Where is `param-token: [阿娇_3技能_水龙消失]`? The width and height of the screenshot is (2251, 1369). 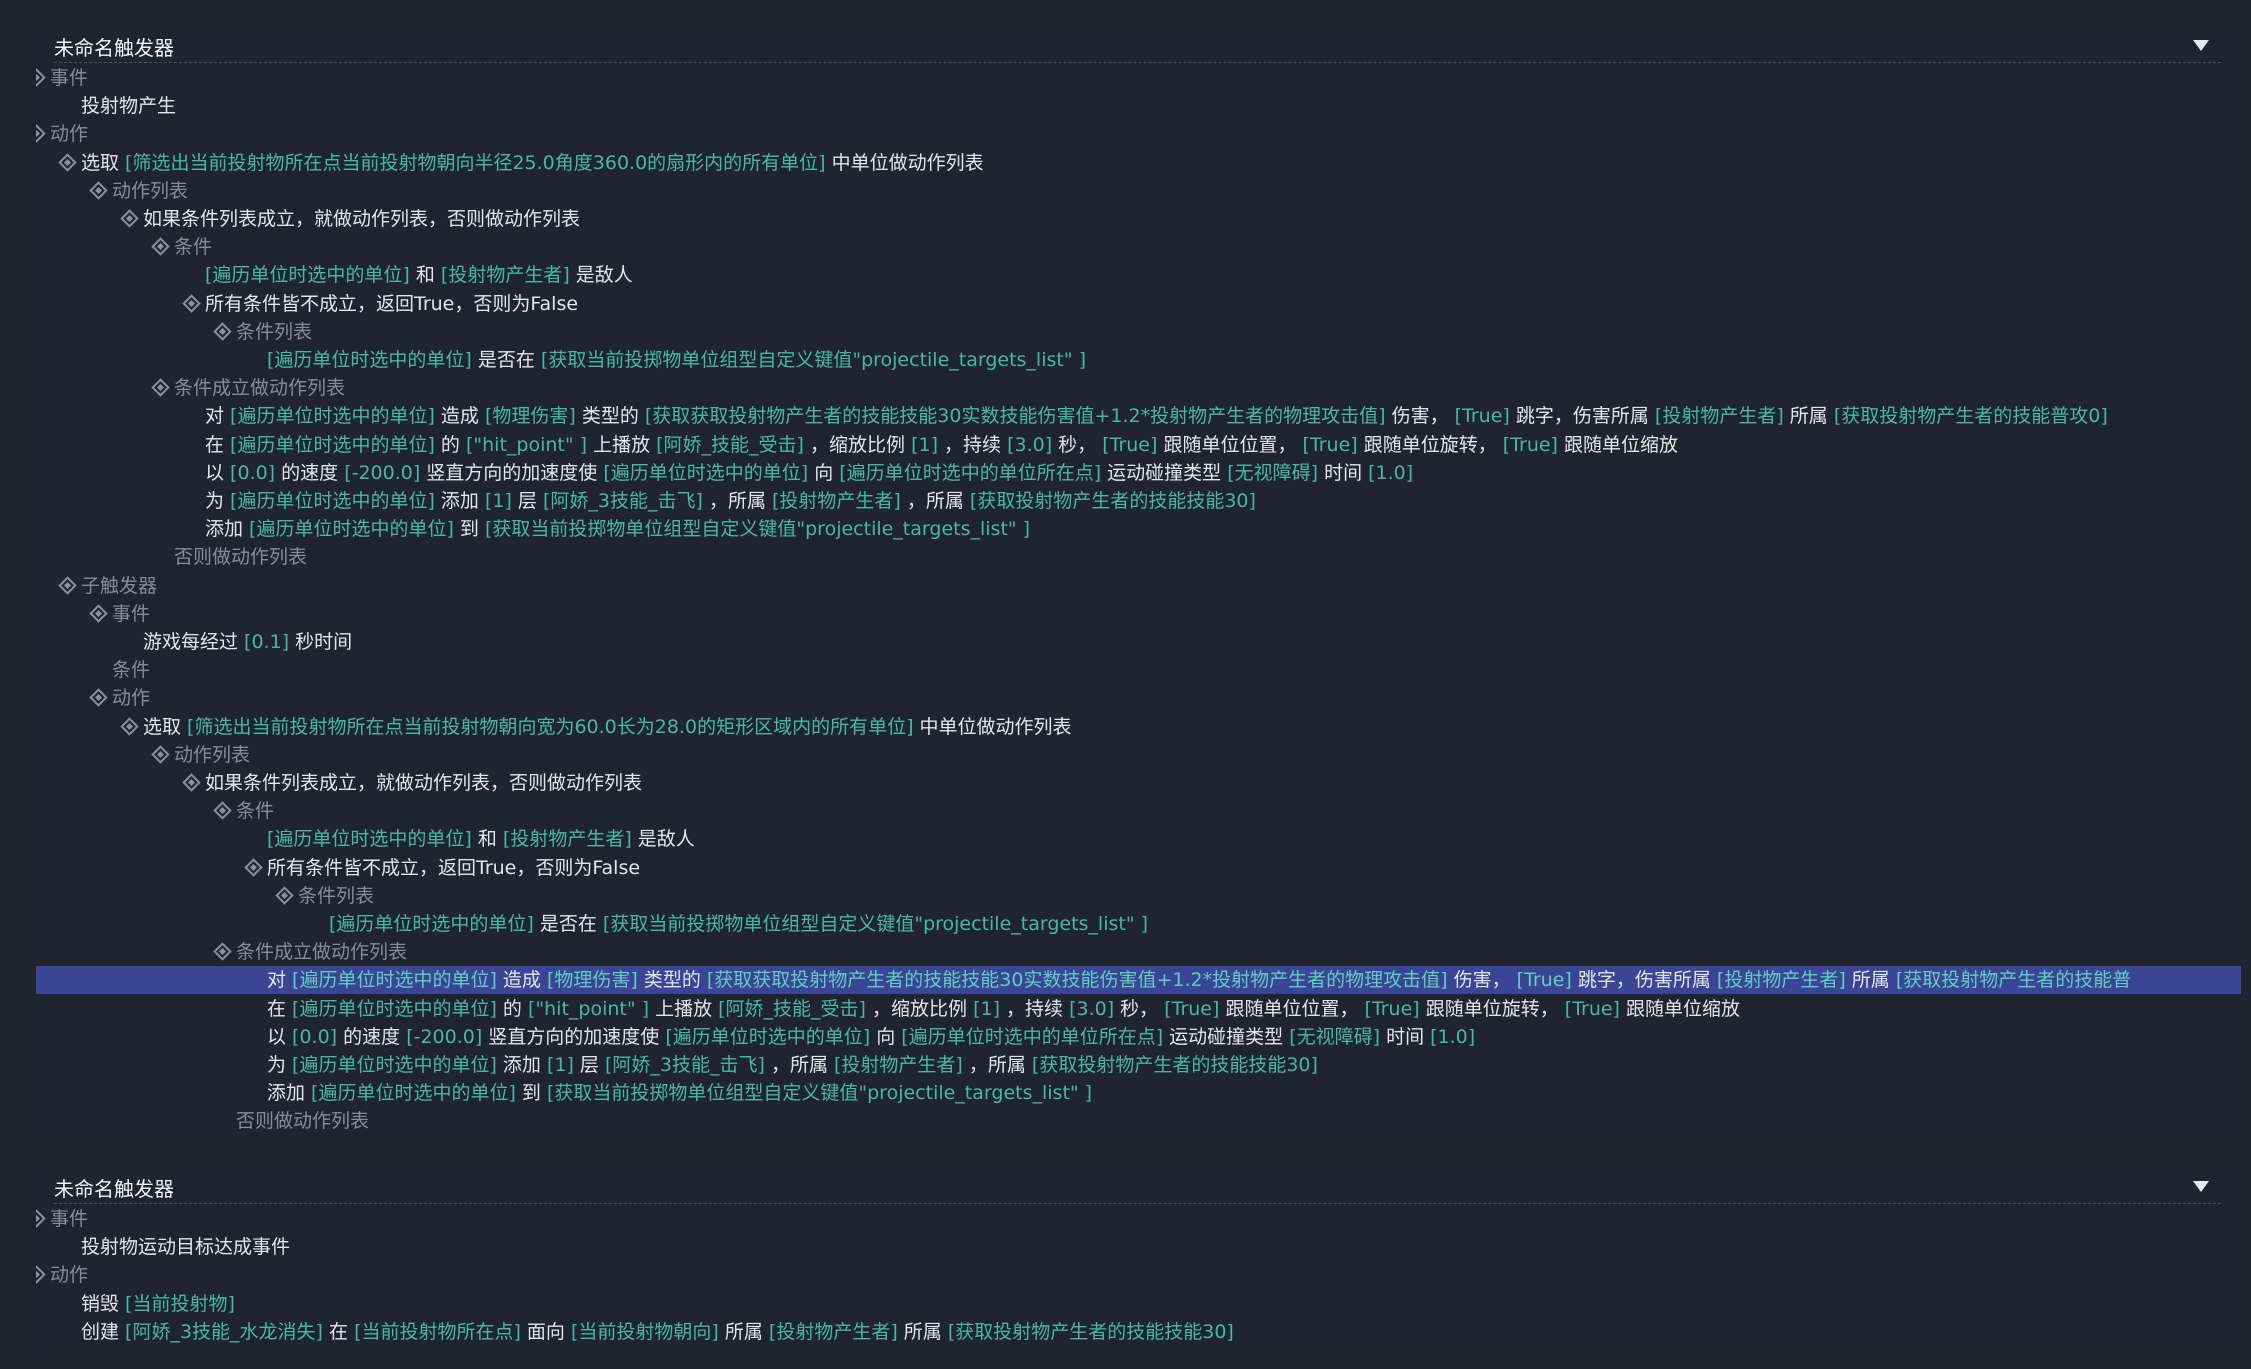 param-token: [阿娇_3技能_水龙消失] is located at coordinates (224, 1332).